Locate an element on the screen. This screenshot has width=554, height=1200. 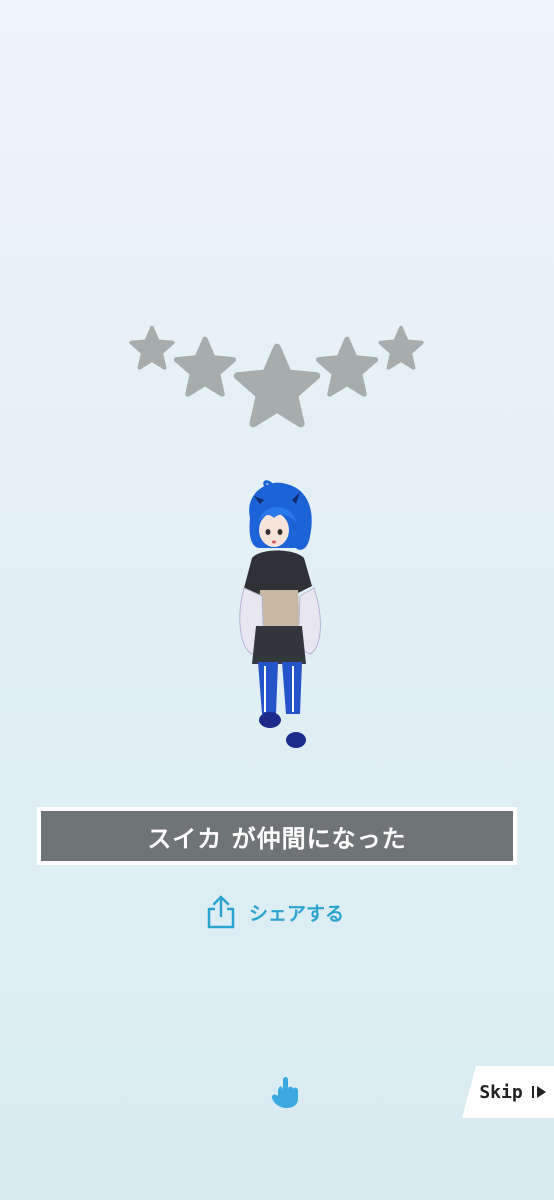
share-icon is located at coordinates (221, 912).